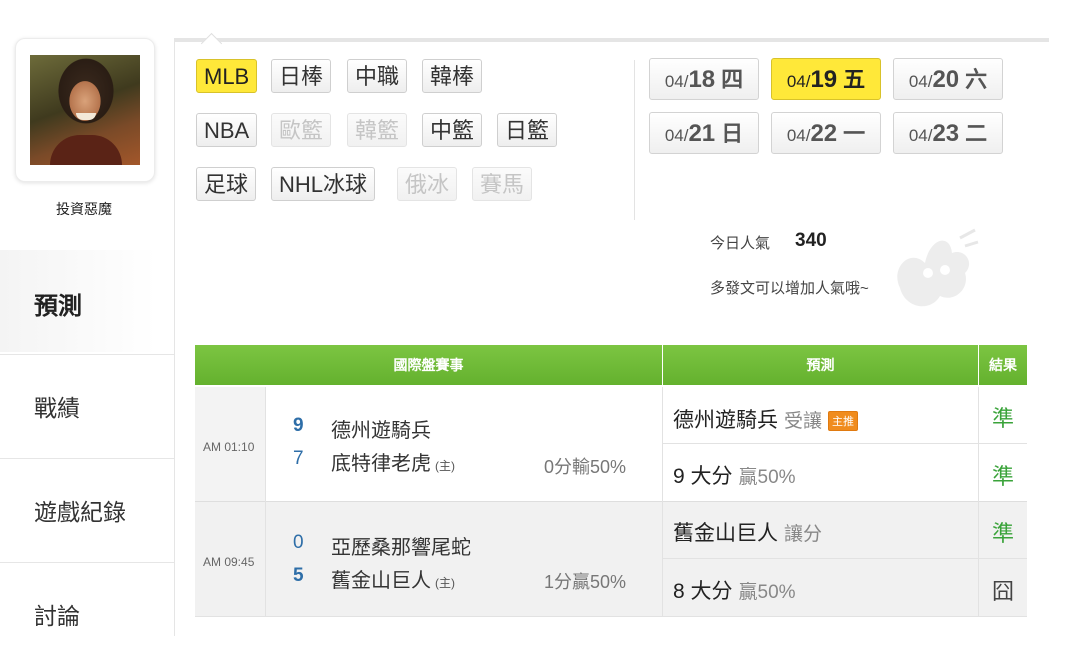 The image size is (1080, 663). I want to click on nav-item-predict: 預測, so click(87, 301).